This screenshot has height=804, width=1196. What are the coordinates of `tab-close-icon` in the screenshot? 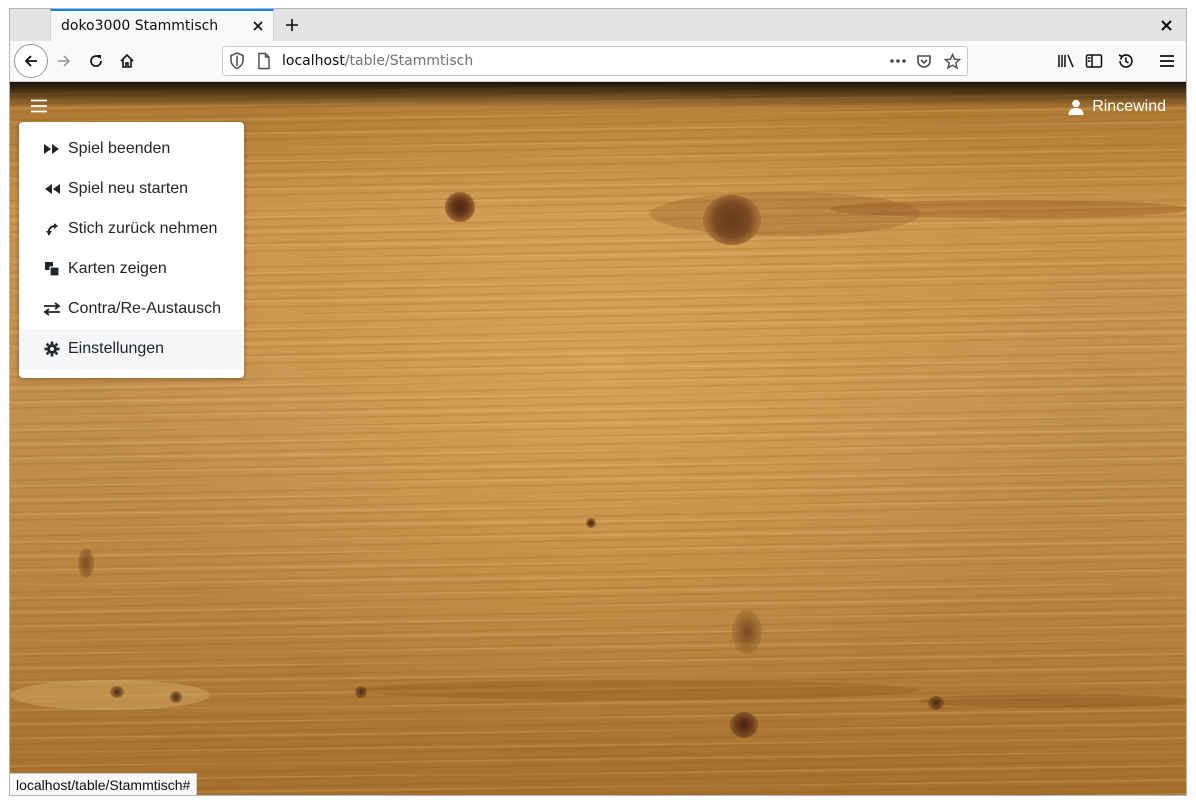 It's located at (258, 26).